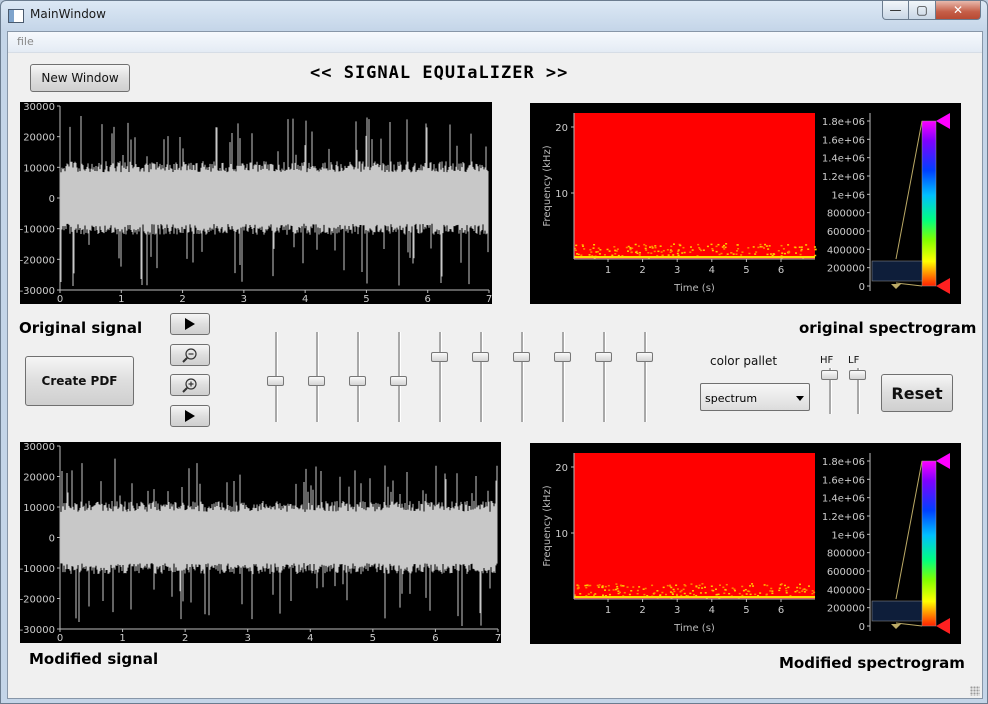 The image size is (988, 704). I want to click on hf-slider, so click(830, 391).